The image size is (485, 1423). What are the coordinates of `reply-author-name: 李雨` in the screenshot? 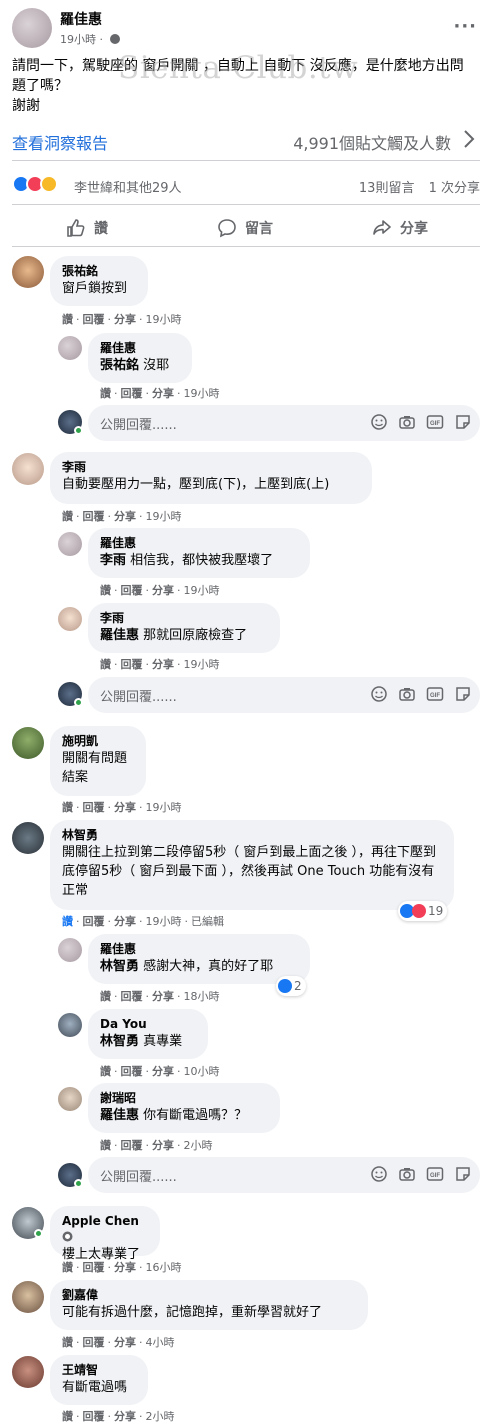 It's located at (184, 618).